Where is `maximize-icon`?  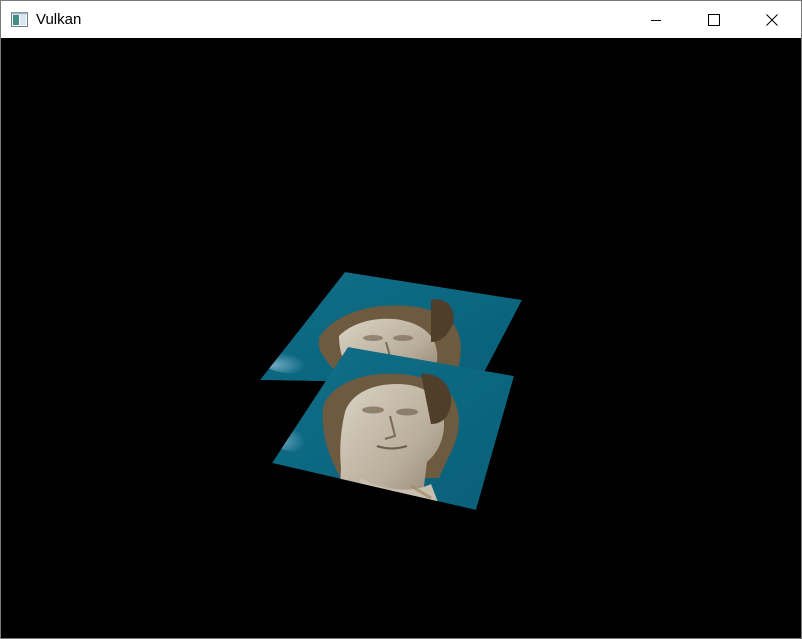
maximize-icon is located at coordinates (714, 19).